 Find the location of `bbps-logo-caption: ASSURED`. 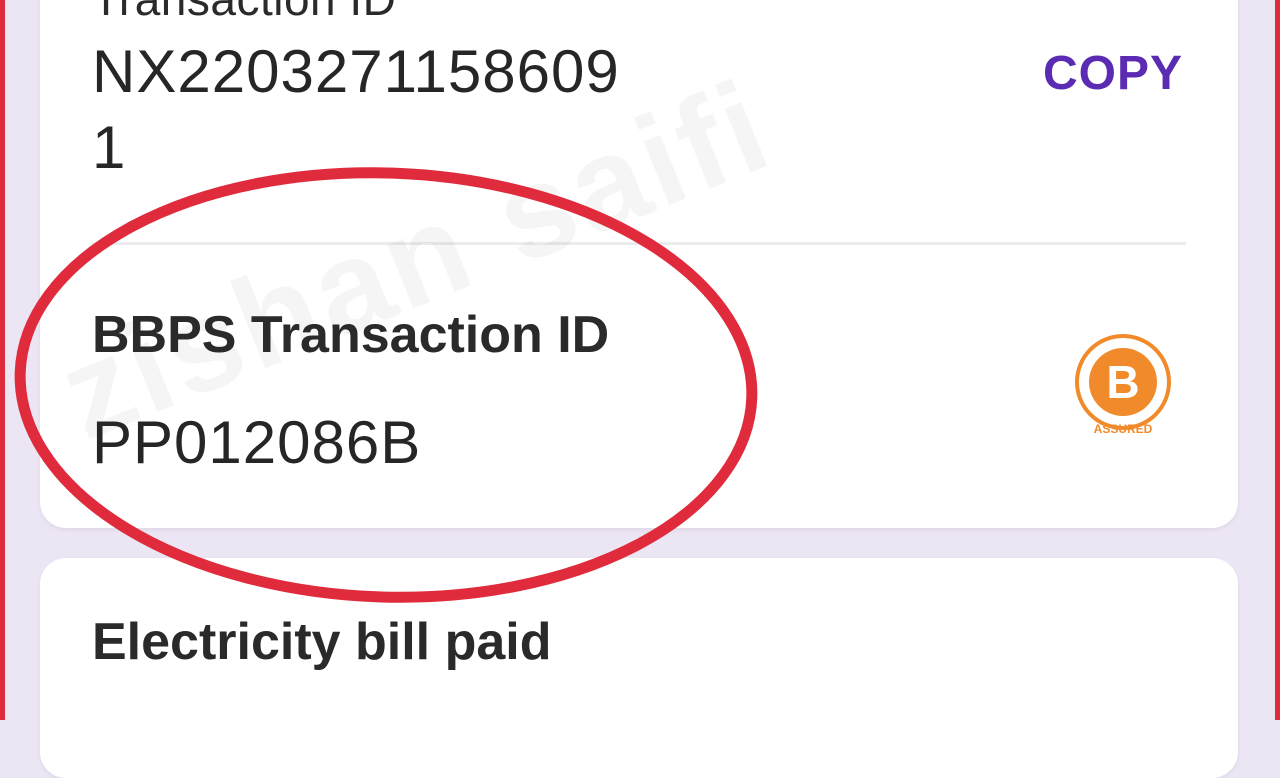

bbps-logo-caption: ASSURED is located at coordinates (1123, 429).